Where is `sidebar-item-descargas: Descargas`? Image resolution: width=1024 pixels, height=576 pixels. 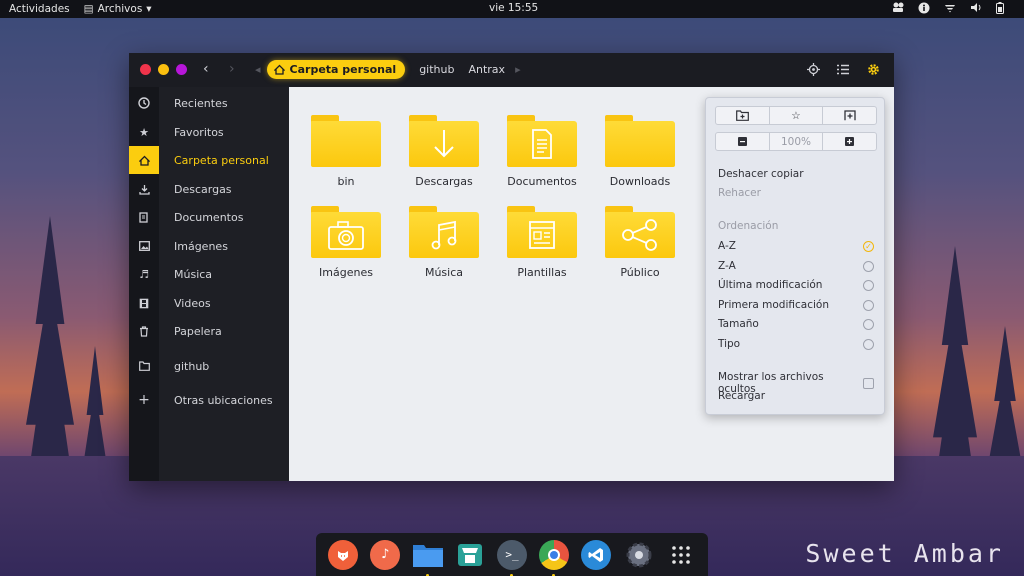
sidebar-item-descargas: Descargas is located at coordinates (209, 189).